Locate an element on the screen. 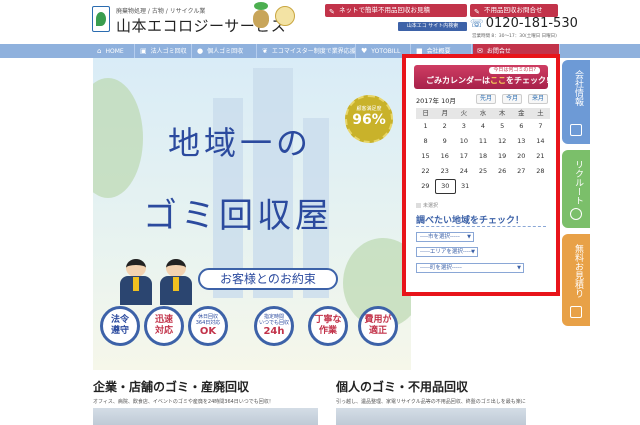 This screenshot has width=640, height=425. nav-item-personal: ● 個人ゴミ回収 is located at coordinates (225, 51).